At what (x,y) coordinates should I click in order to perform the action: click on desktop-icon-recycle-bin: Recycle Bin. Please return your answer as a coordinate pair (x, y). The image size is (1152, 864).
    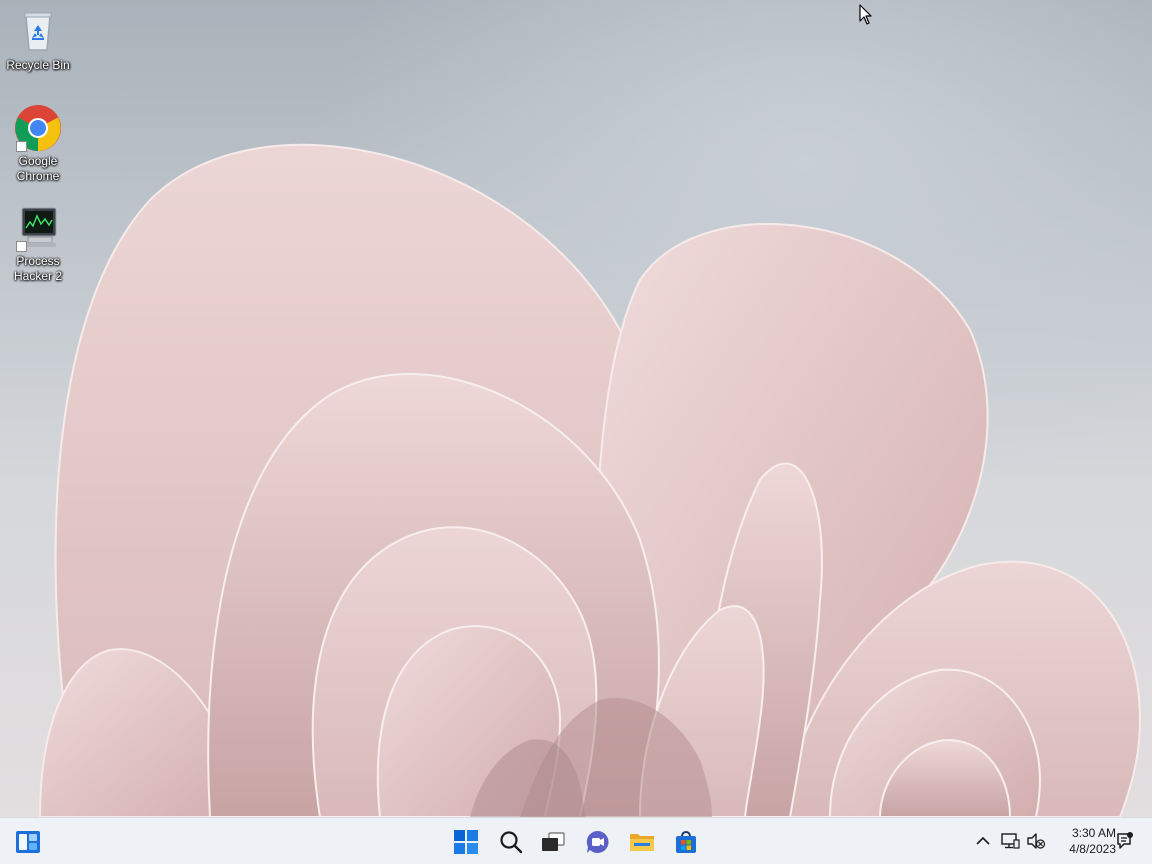
    Looking at the image, I should click on (38, 40).